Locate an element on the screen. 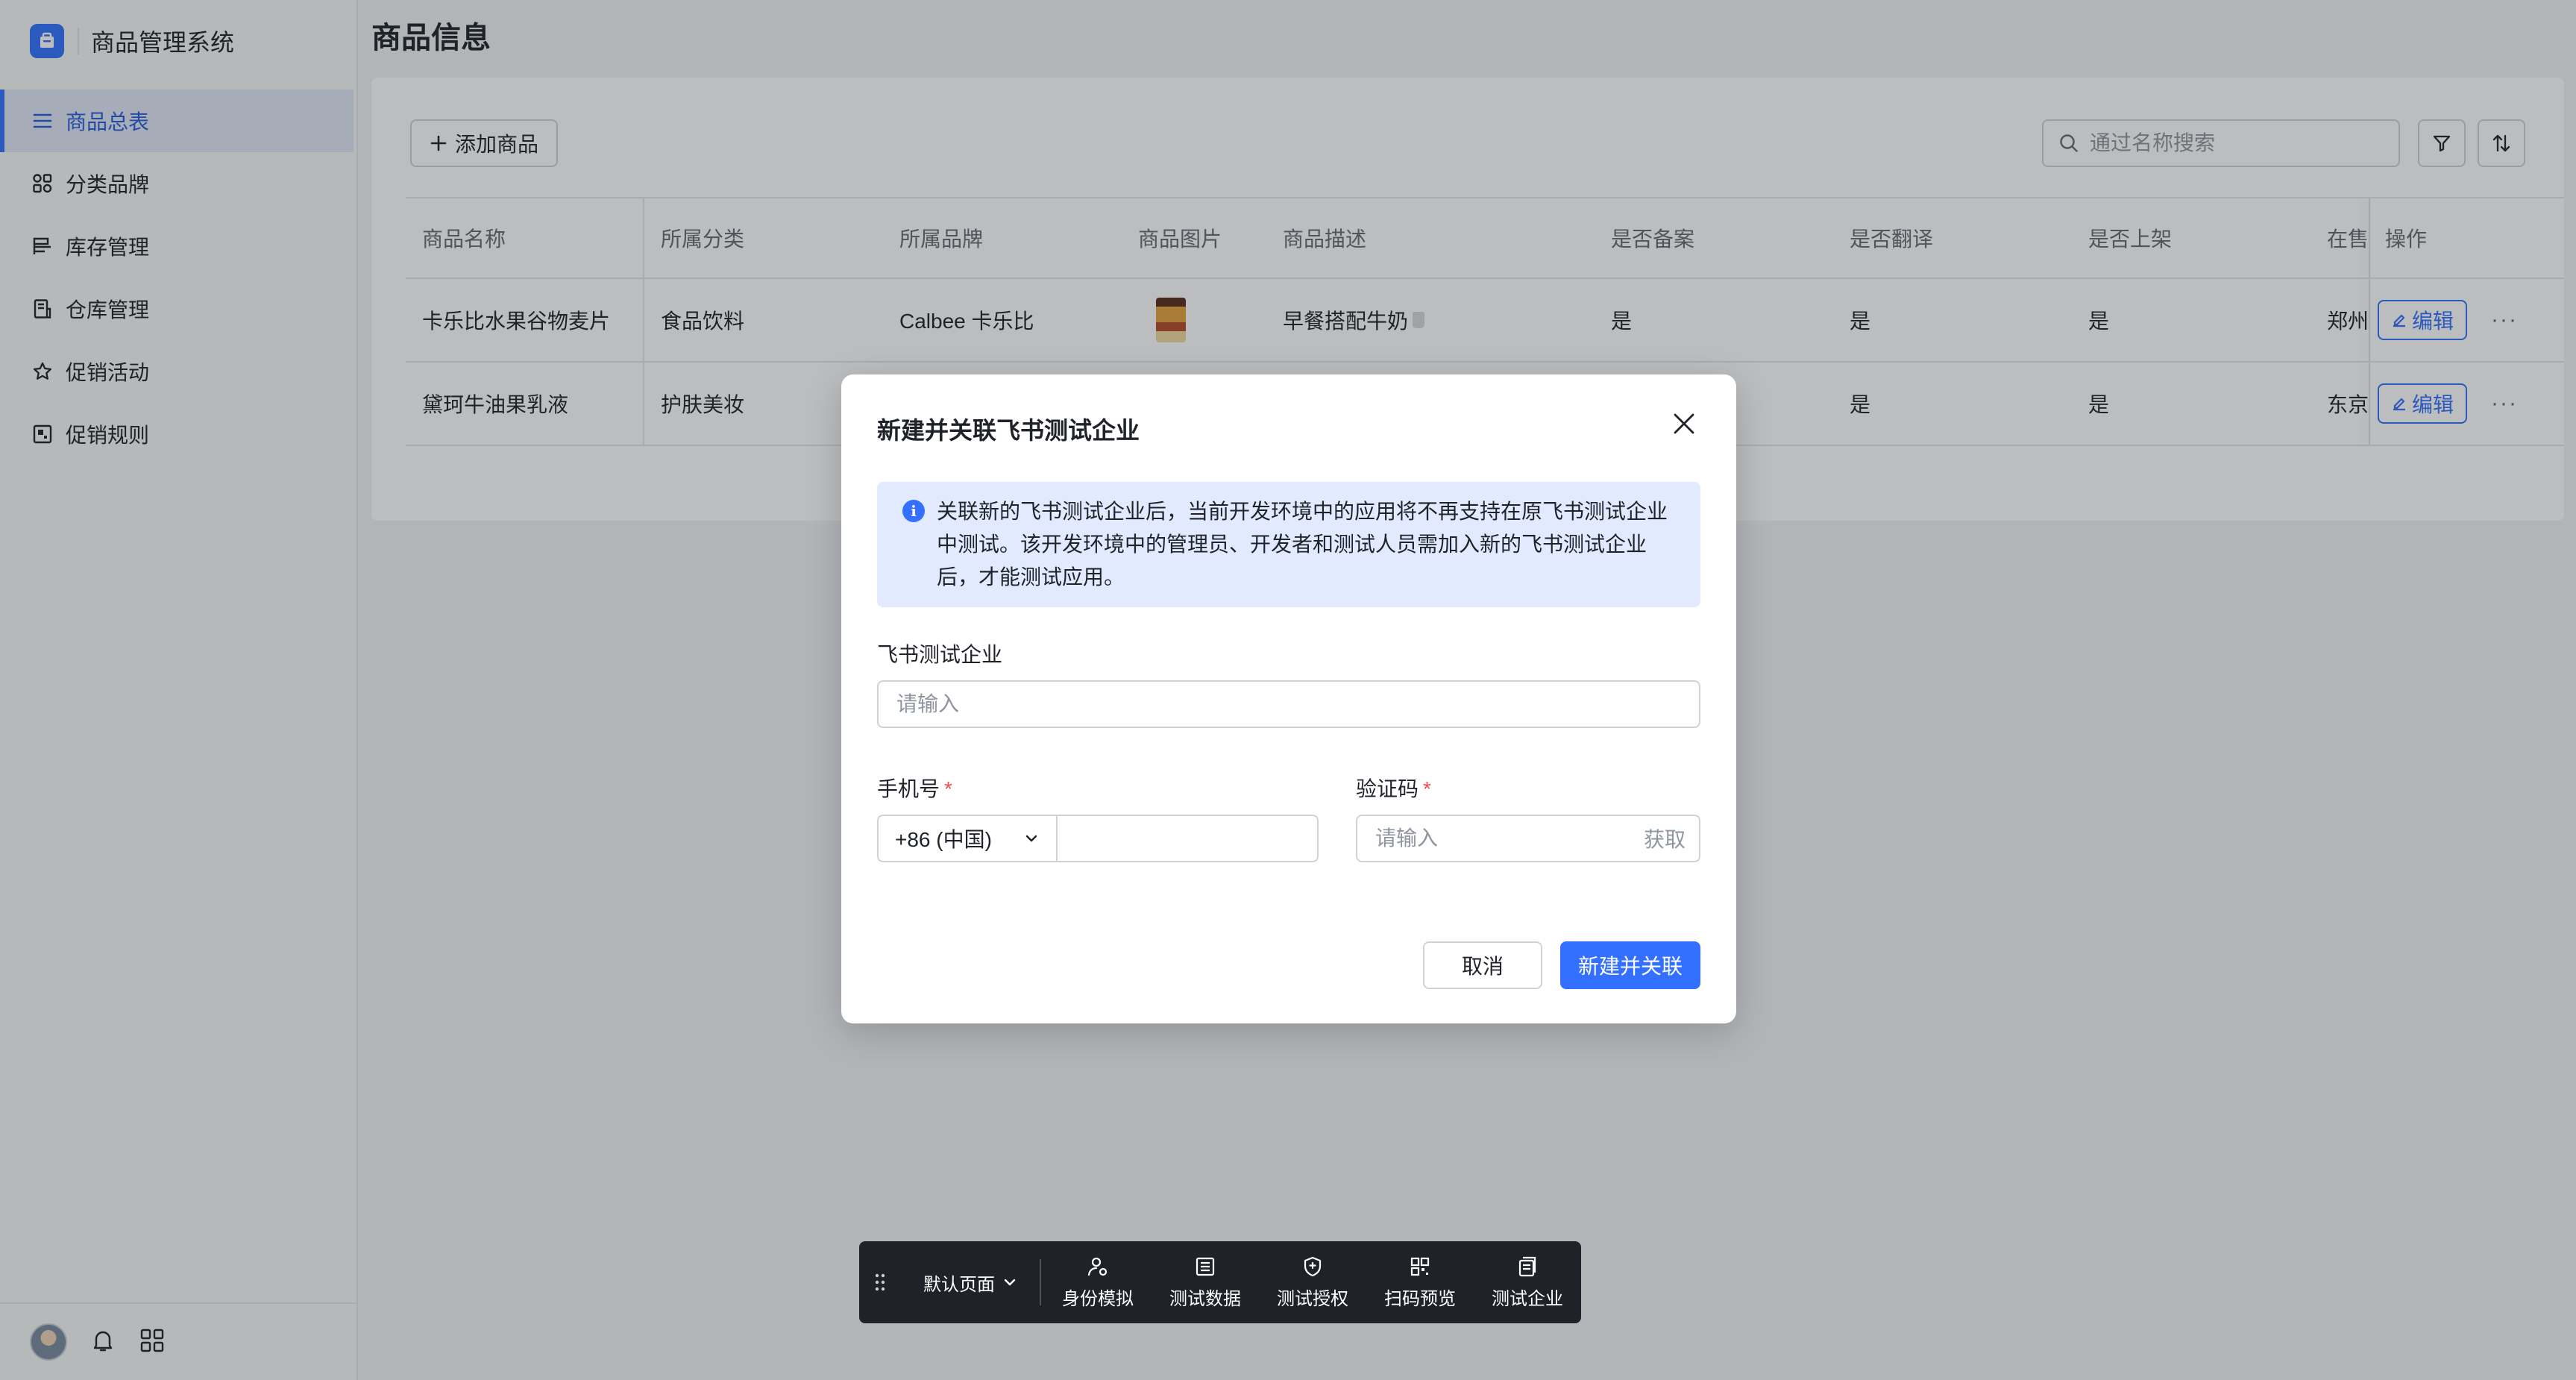  company-label: 飞书测试企业 is located at coordinates (940, 654).